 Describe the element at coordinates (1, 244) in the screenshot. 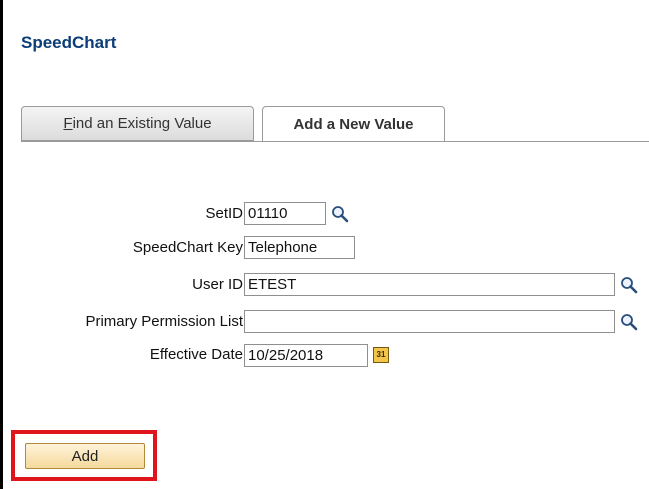

I see `left-border` at that location.